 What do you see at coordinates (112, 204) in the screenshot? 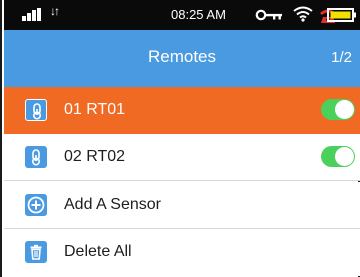
I see `add-sensor-label: Add A Sensor` at bounding box center [112, 204].